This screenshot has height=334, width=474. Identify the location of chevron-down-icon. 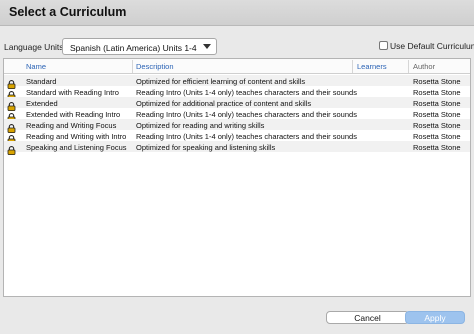
(207, 46).